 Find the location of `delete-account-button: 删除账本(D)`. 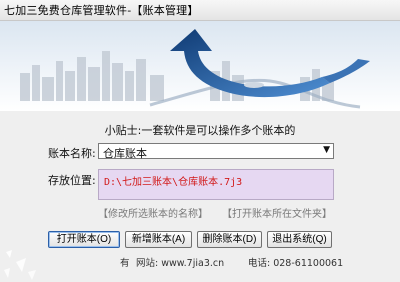

delete-account-button: 删除账本(D) is located at coordinates (229, 239).